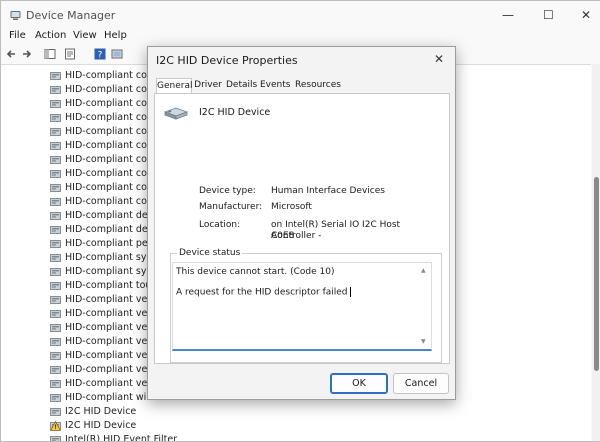 The image size is (600, 442). I want to click on text-caret, so click(350, 292).